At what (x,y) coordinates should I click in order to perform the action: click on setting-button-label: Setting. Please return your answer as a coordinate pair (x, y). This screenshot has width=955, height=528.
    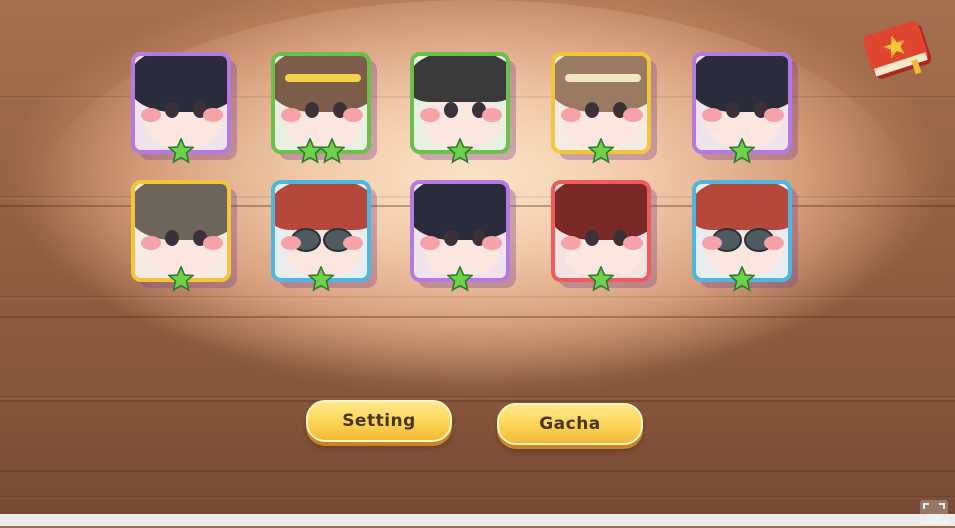
    Looking at the image, I should click on (379, 421).